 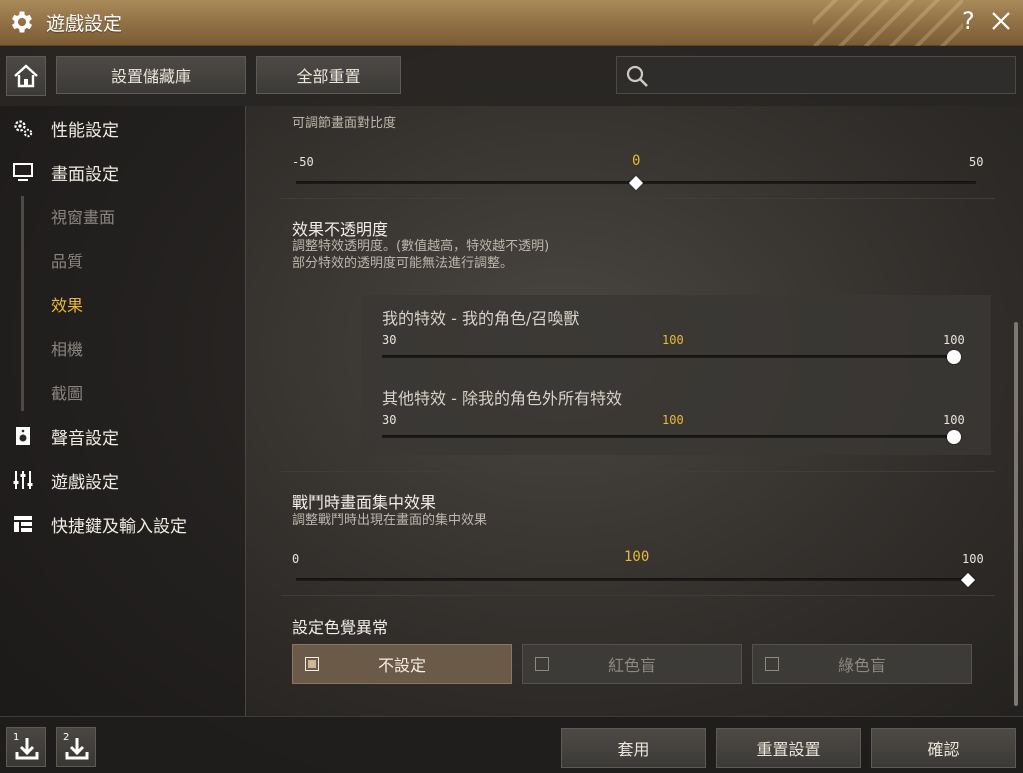 I want to click on content-scrollbar, so click(x=1016, y=514).